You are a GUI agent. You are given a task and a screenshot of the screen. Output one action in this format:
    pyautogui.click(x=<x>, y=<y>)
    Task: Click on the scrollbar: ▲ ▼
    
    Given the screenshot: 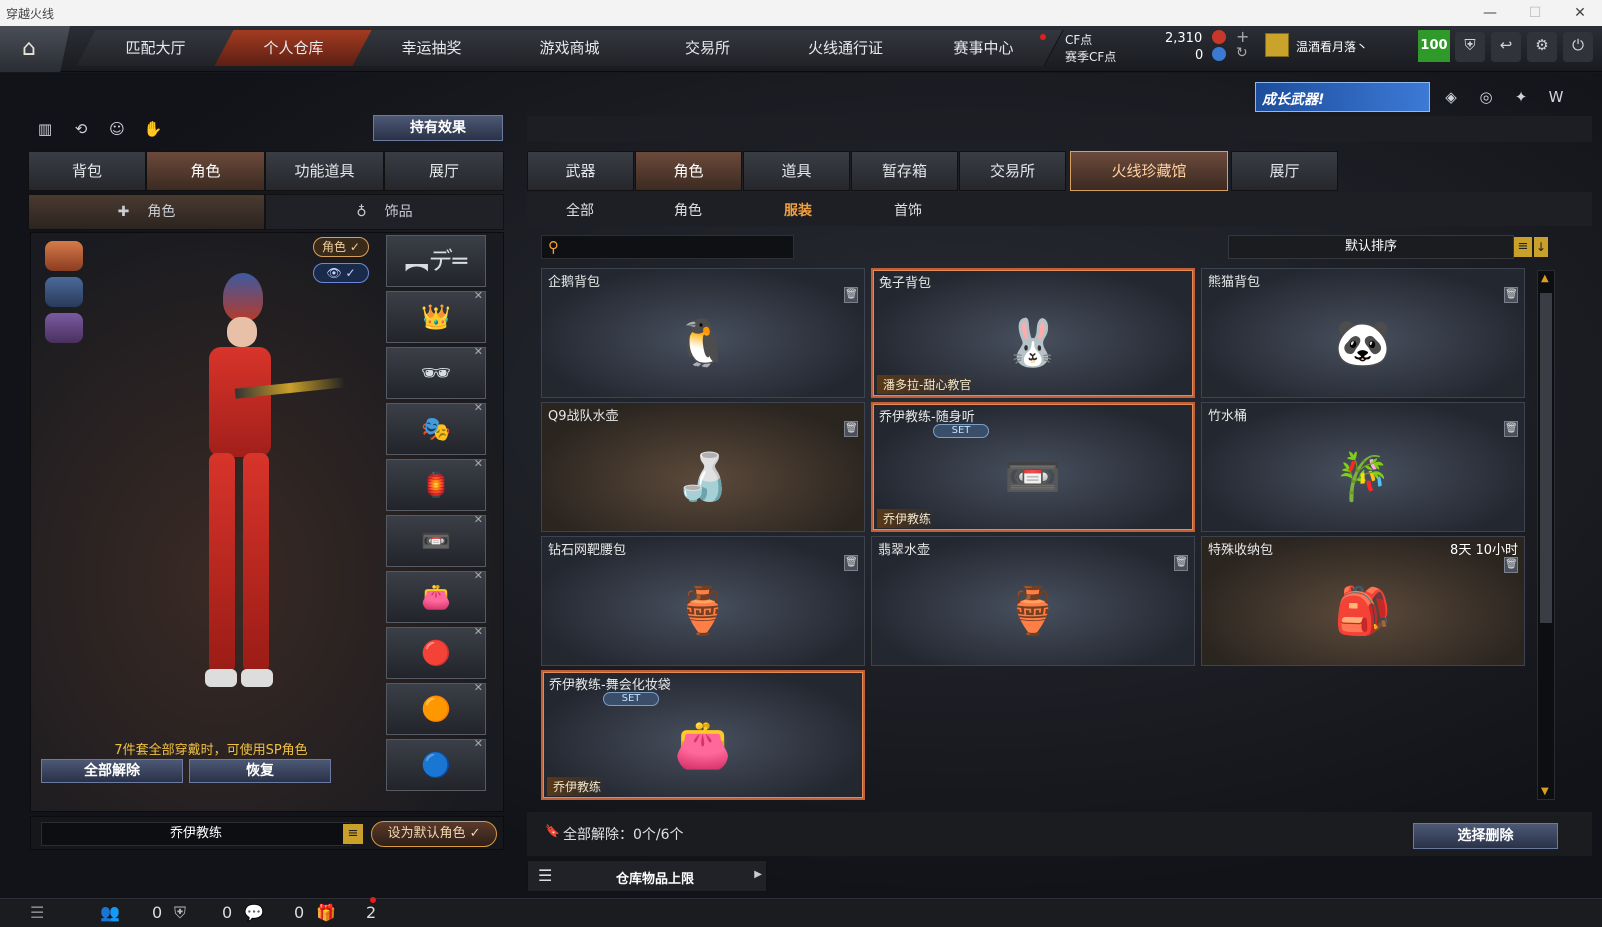 What is the action you would take?
    pyautogui.click(x=1546, y=535)
    